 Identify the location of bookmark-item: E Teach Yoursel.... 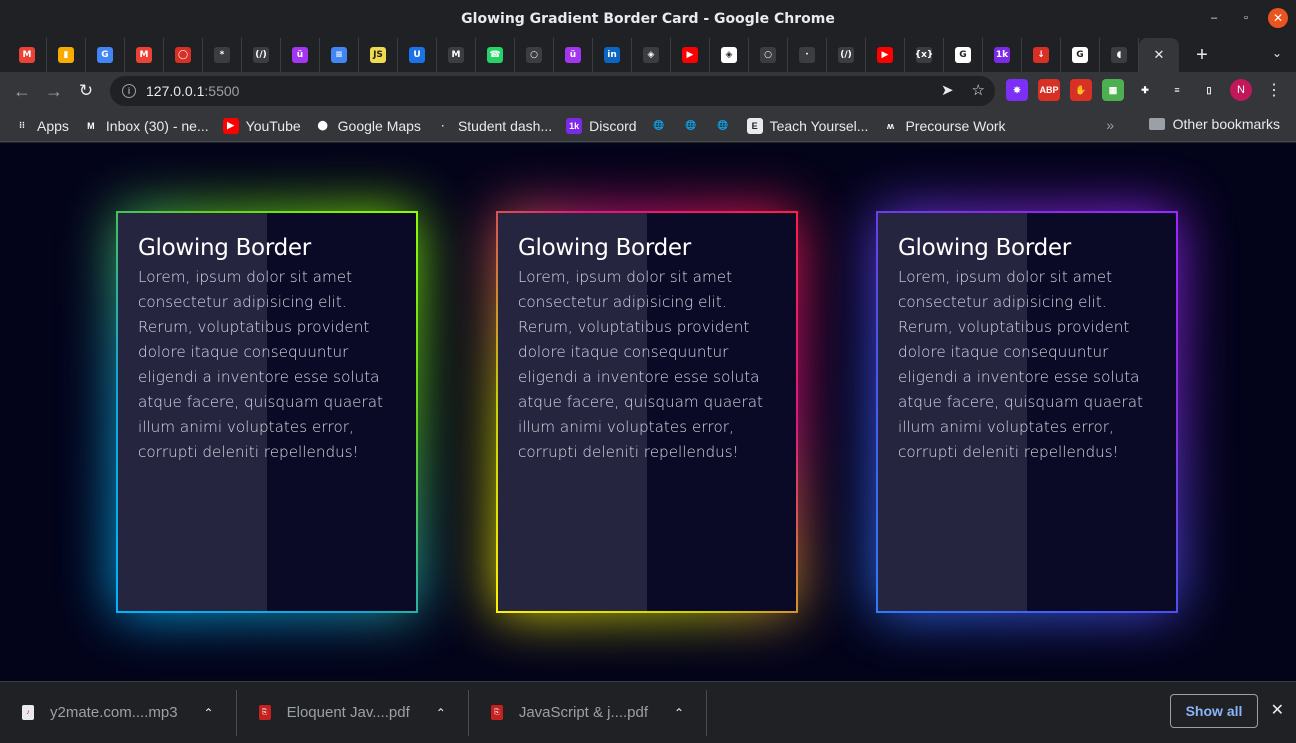
(807, 125).